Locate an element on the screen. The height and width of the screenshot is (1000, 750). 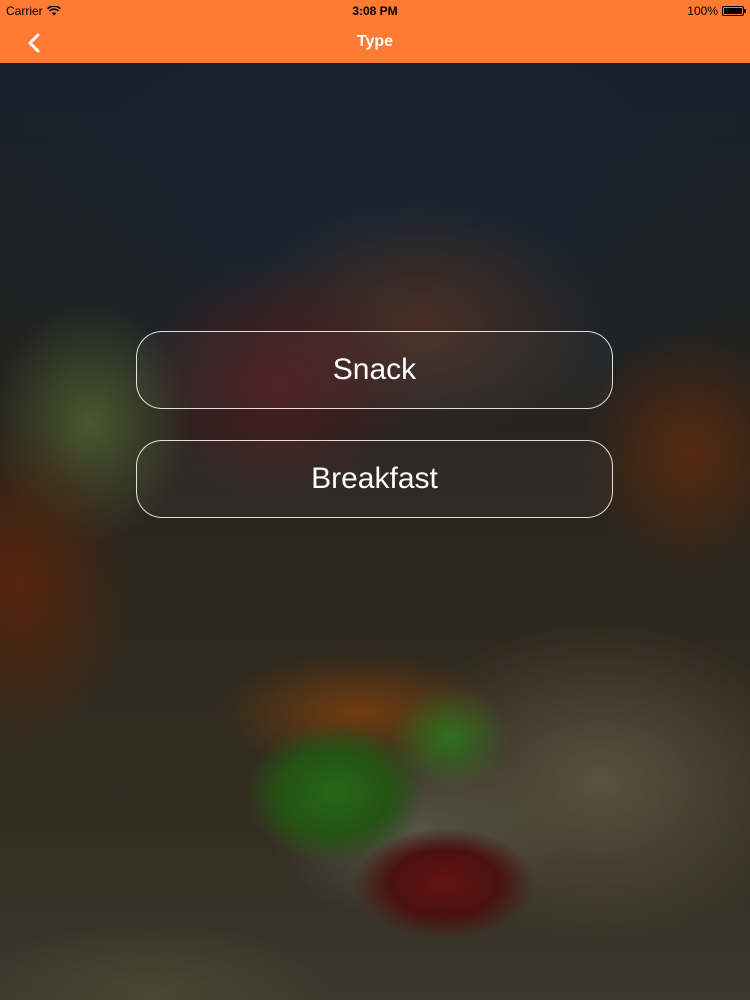
page-title: Type is located at coordinates (375, 41).